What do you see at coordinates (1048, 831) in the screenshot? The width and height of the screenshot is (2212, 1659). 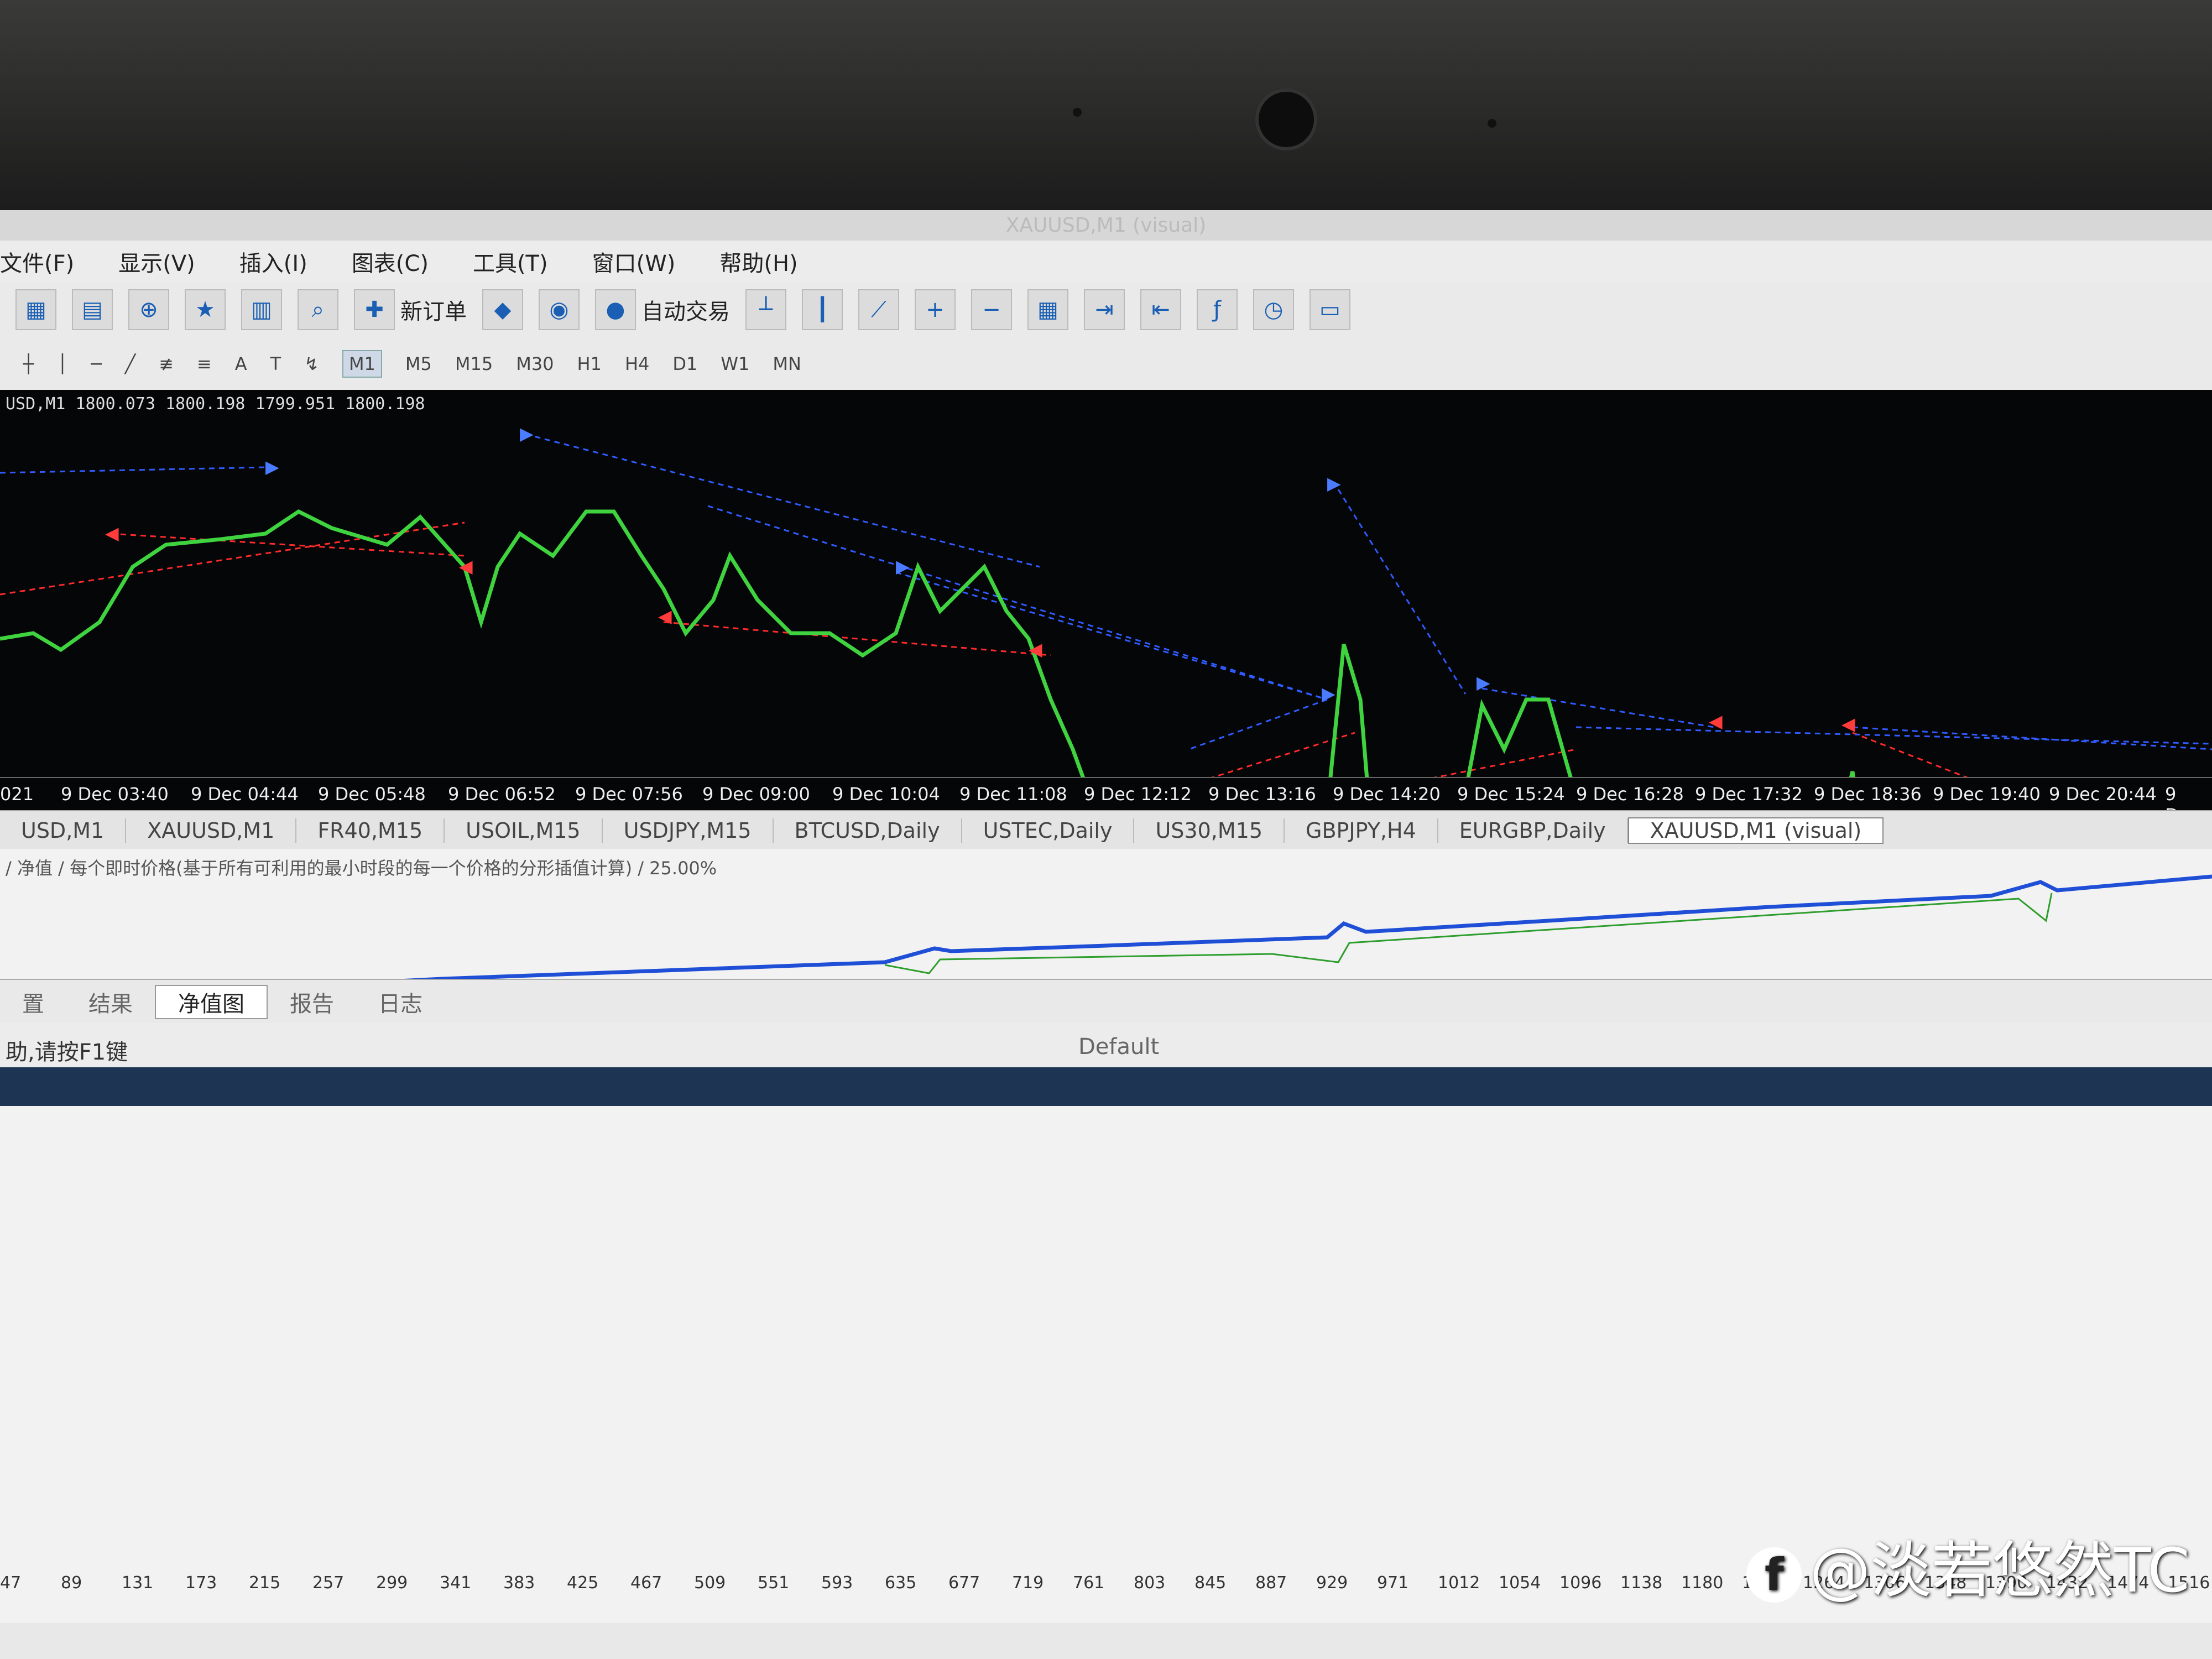 I see `chart-tab: USTEC,Daily` at bounding box center [1048, 831].